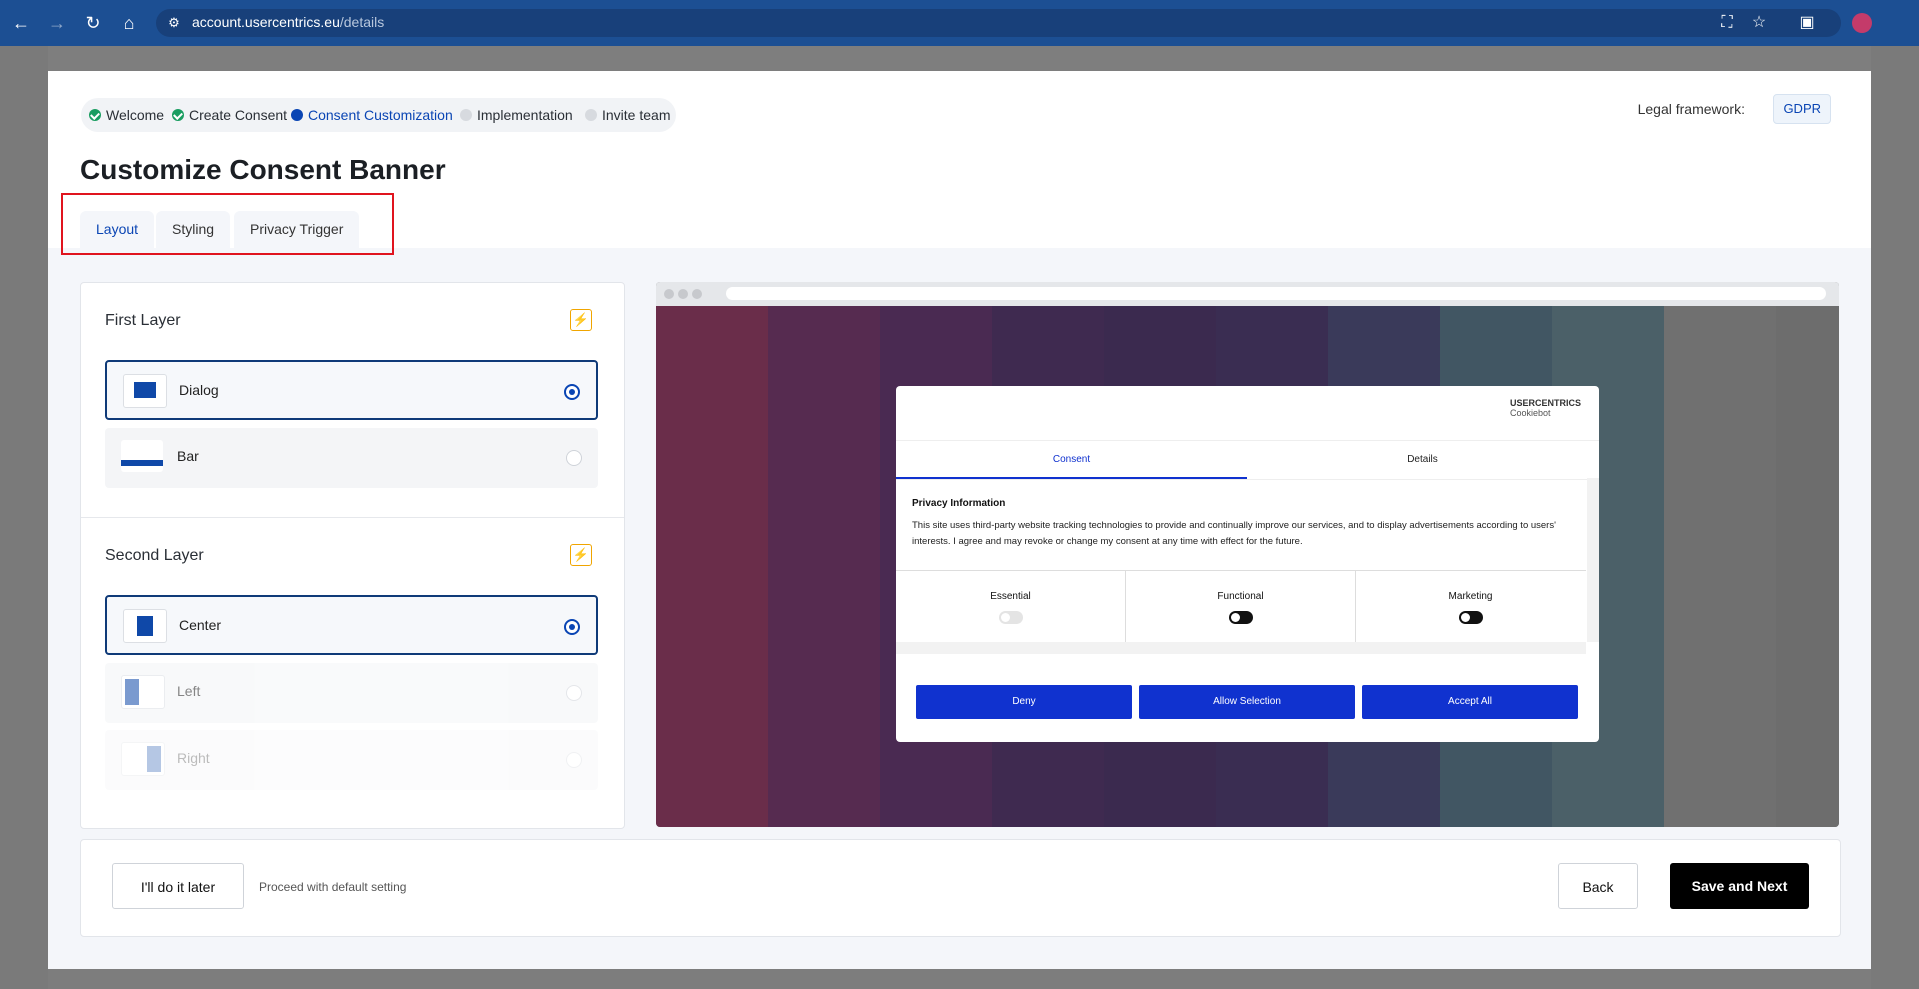  I want to click on modal-backdrop-right, so click(1895, 517).